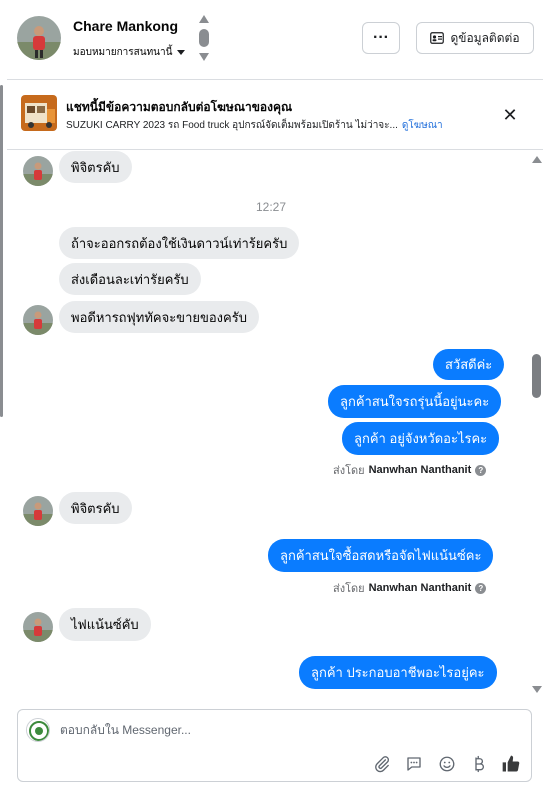  What do you see at coordinates (179, 107) in the screenshot?
I see `ad-banner-title: แชทนี้มีข้อความตอบกลับต่อโฆษณาของคุณ` at bounding box center [179, 107].